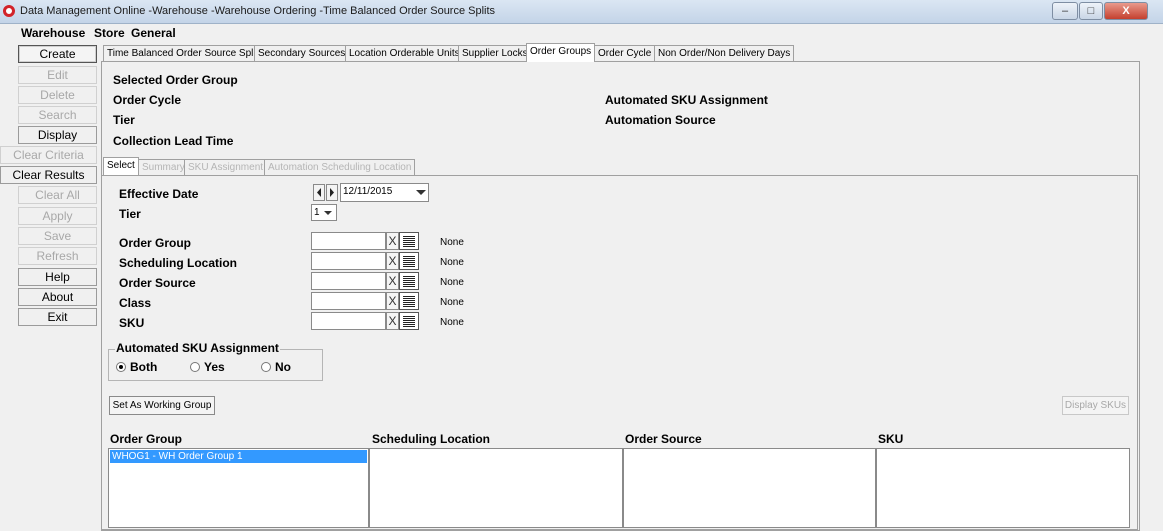  Describe the element at coordinates (317, 212) in the screenshot. I see `tier-value: 1` at that location.